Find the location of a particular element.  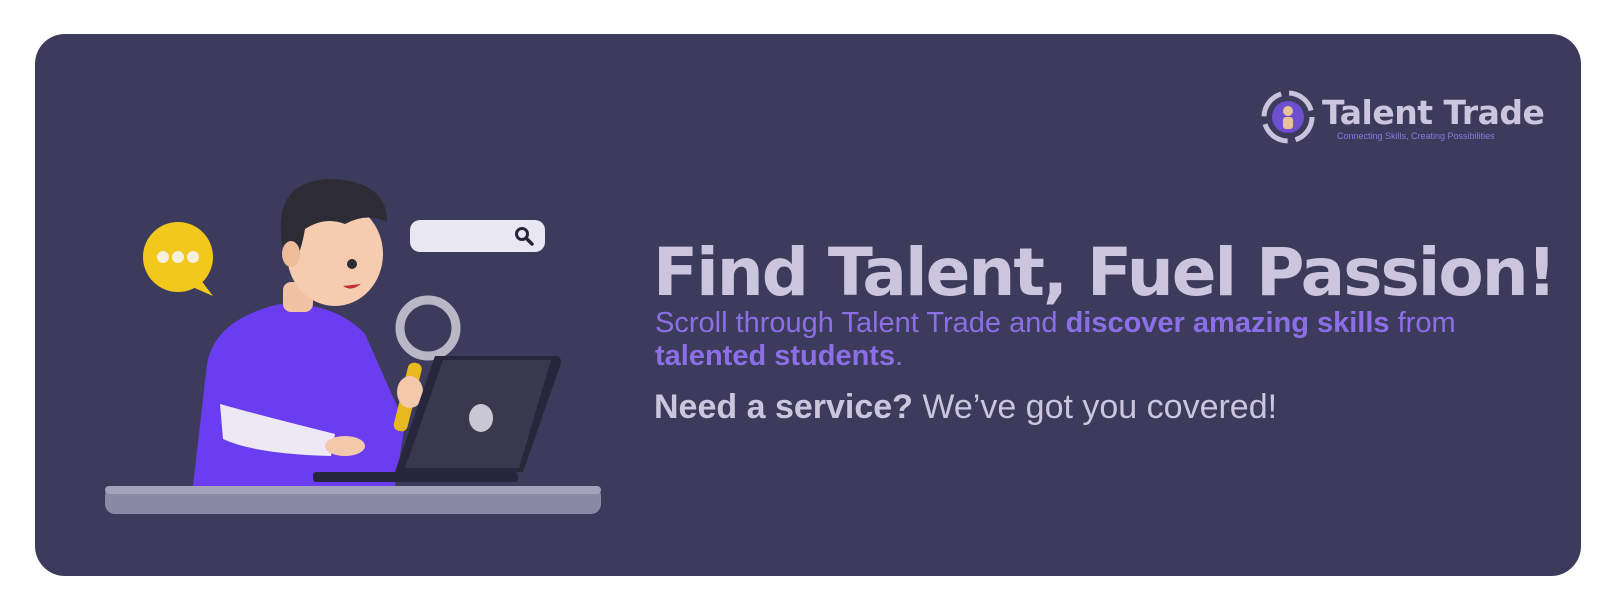

desk is located at coordinates (353, 500).